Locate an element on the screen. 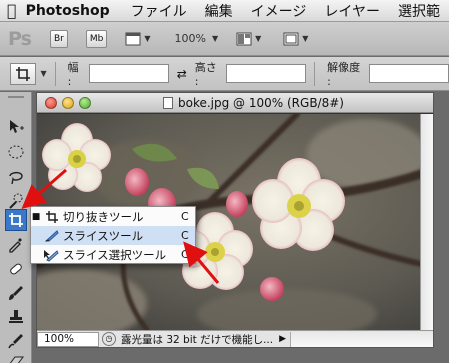 The width and height of the screenshot is (449, 363). ps-logo: Ps is located at coordinates (20, 38).